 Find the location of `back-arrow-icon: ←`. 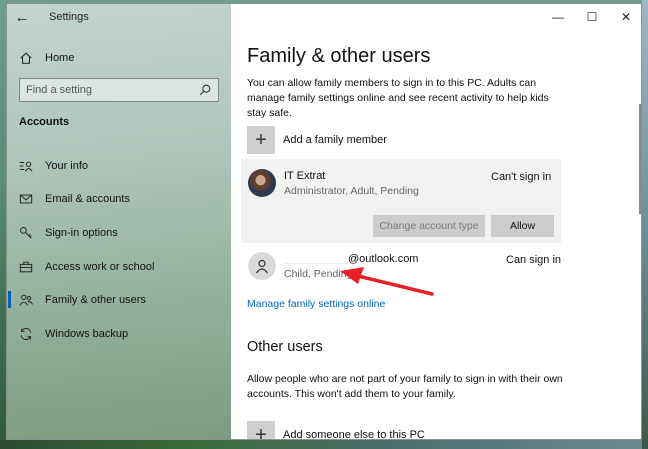

back-arrow-icon: ← is located at coordinates (22, 17).